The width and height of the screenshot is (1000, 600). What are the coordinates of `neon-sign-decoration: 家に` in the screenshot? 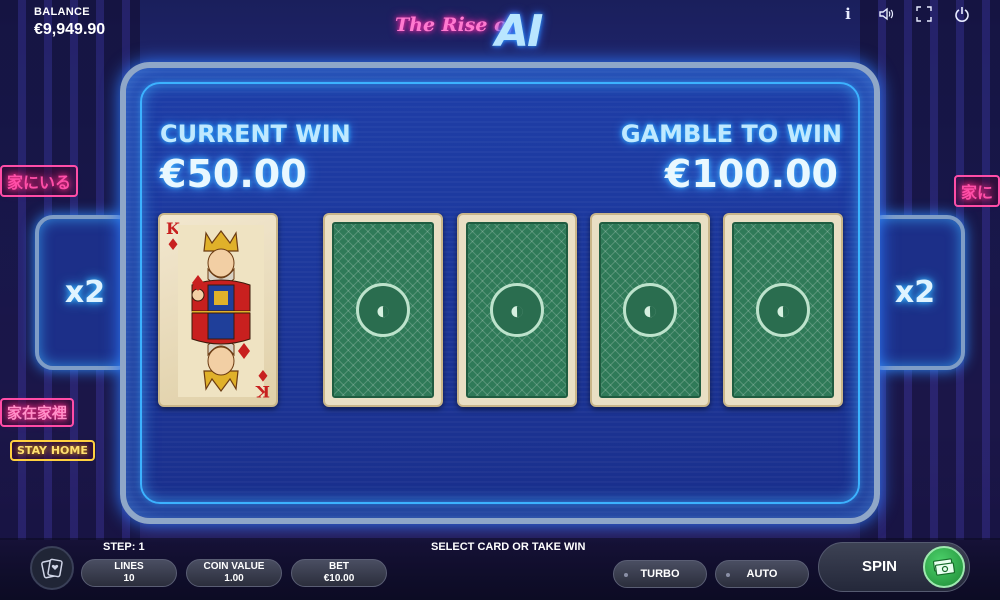 It's located at (976, 191).